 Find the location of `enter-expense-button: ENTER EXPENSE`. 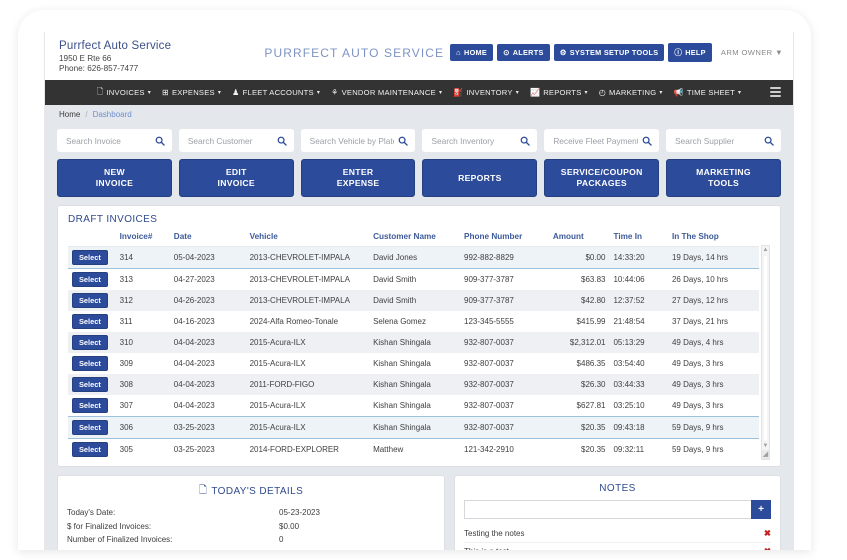

enter-expense-button: ENTER EXPENSE is located at coordinates (358, 178).